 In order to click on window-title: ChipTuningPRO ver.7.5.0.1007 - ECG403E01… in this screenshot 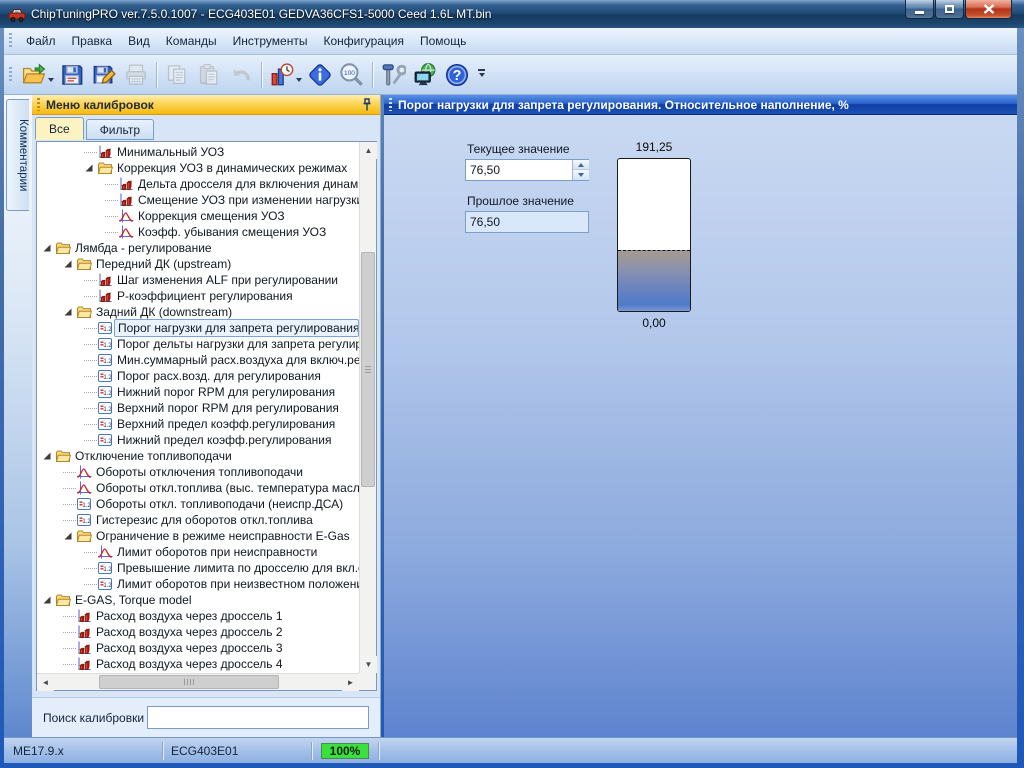, I will do `click(261, 14)`.